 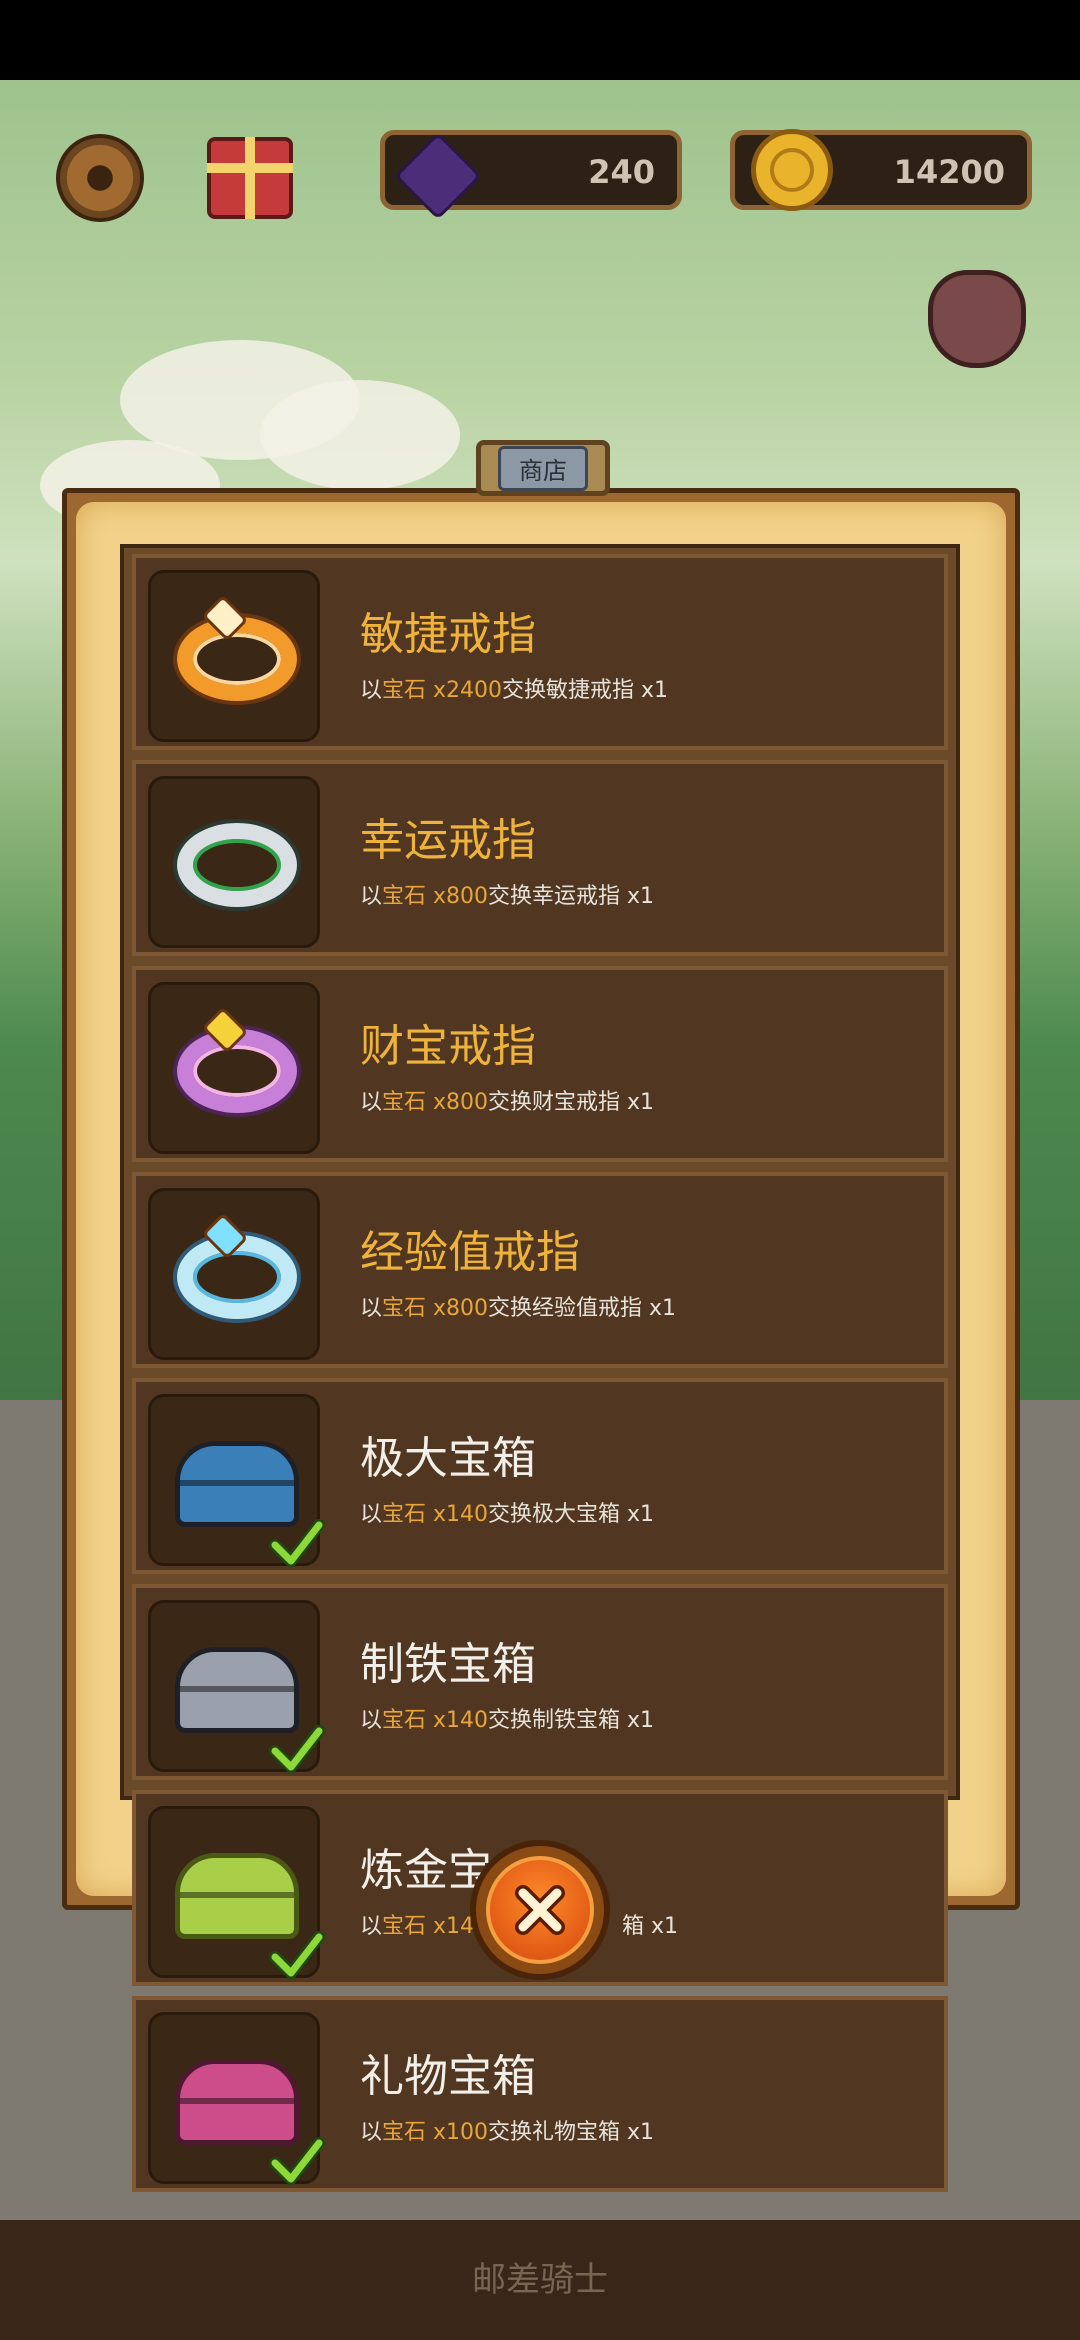 I want to click on gem-counter: 240, so click(x=531, y=175).